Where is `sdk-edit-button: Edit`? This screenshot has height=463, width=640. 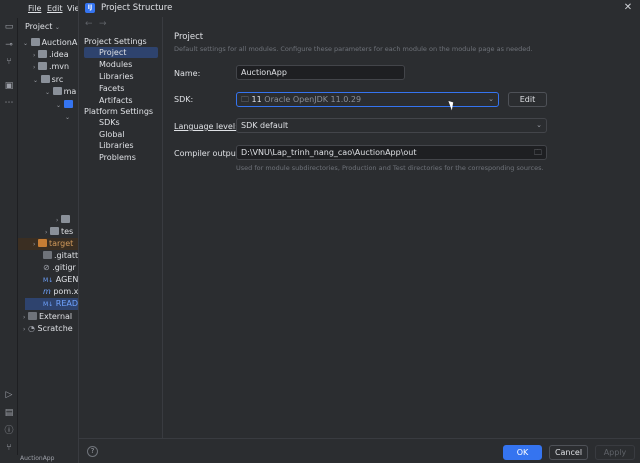
sdk-edit-button: Edit is located at coordinates (527, 99).